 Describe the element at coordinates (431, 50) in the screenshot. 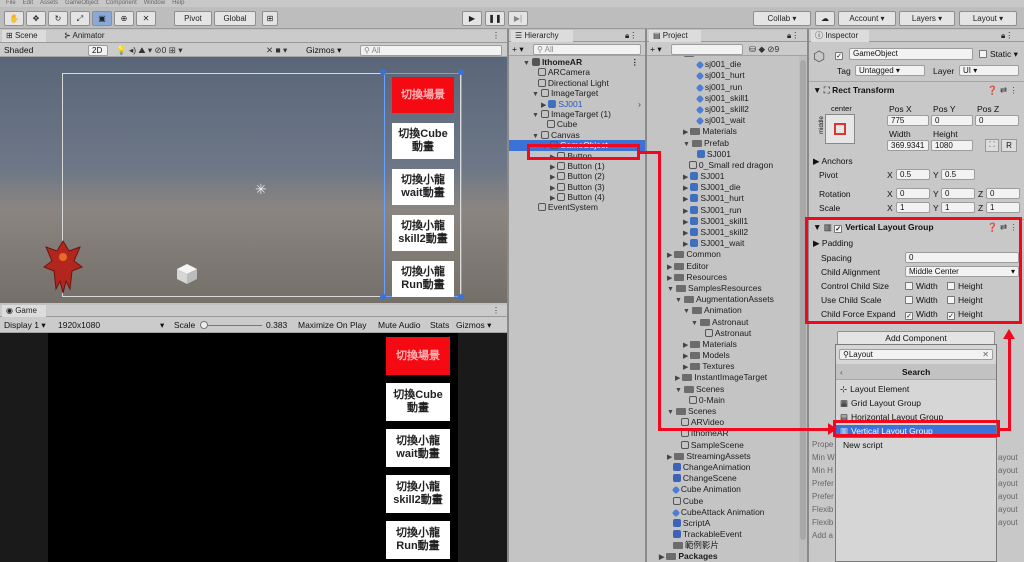

I see `scene-search-input: ⚲ All` at that location.